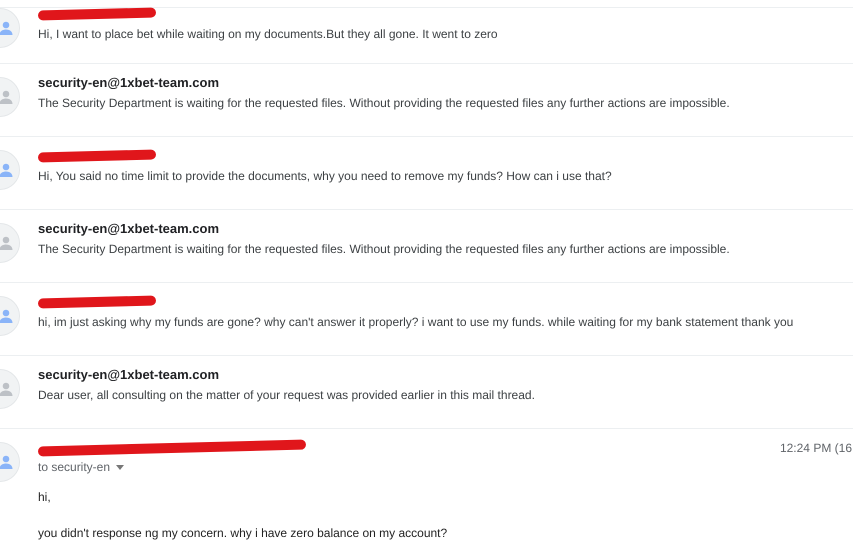 Image resolution: width=853 pixels, height=545 pixels. What do you see at coordinates (287, 395) in the screenshot?
I see `message-snippet: Dear user, all consulting on the matter of your request was provided earlier in this mail thread.` at bounding box center [287, 395].